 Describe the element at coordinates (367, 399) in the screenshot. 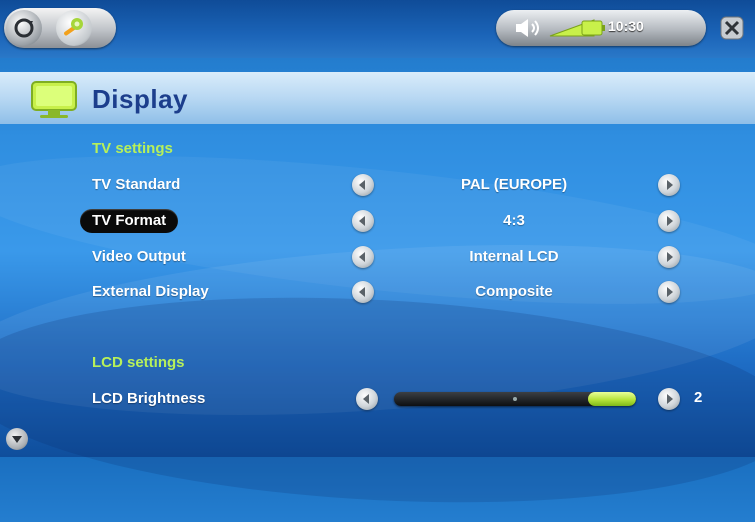

I see `lcd-brightness-left-arrow-icon` at that location.